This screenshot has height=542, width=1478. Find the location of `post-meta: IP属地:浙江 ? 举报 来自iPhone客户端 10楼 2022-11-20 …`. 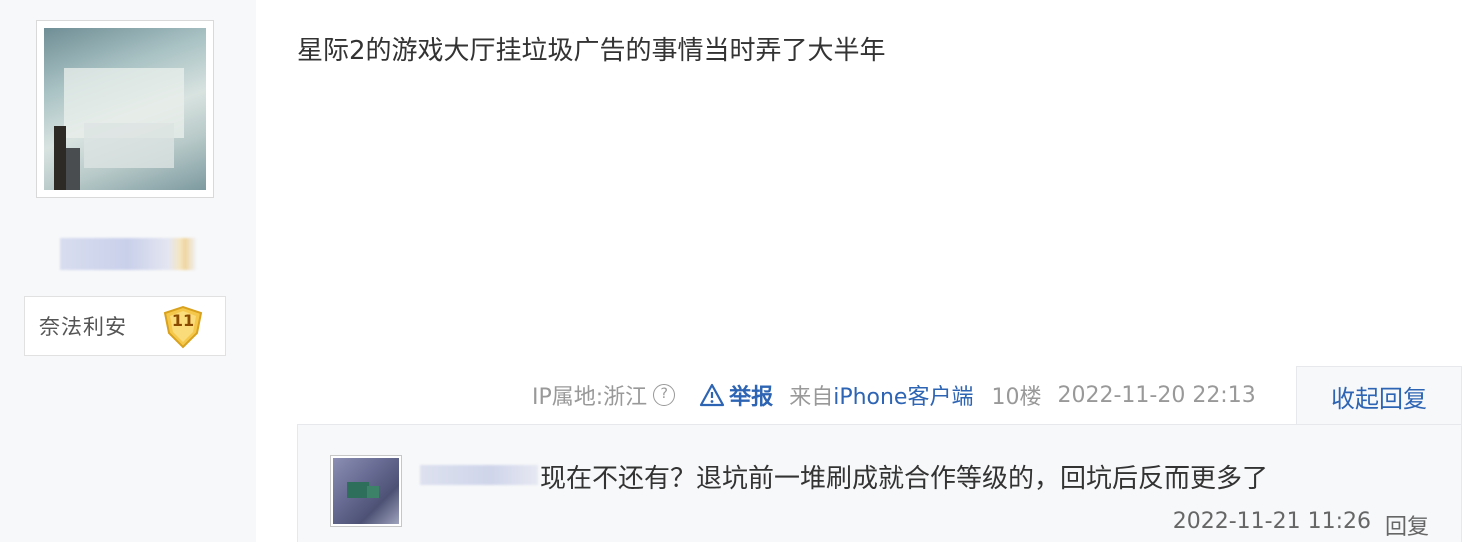

post-meta: IP属地:浙江 ? 举报 来自iPhone客户端 10楼 2022-11-20 … is located at coordinates (894, 395).